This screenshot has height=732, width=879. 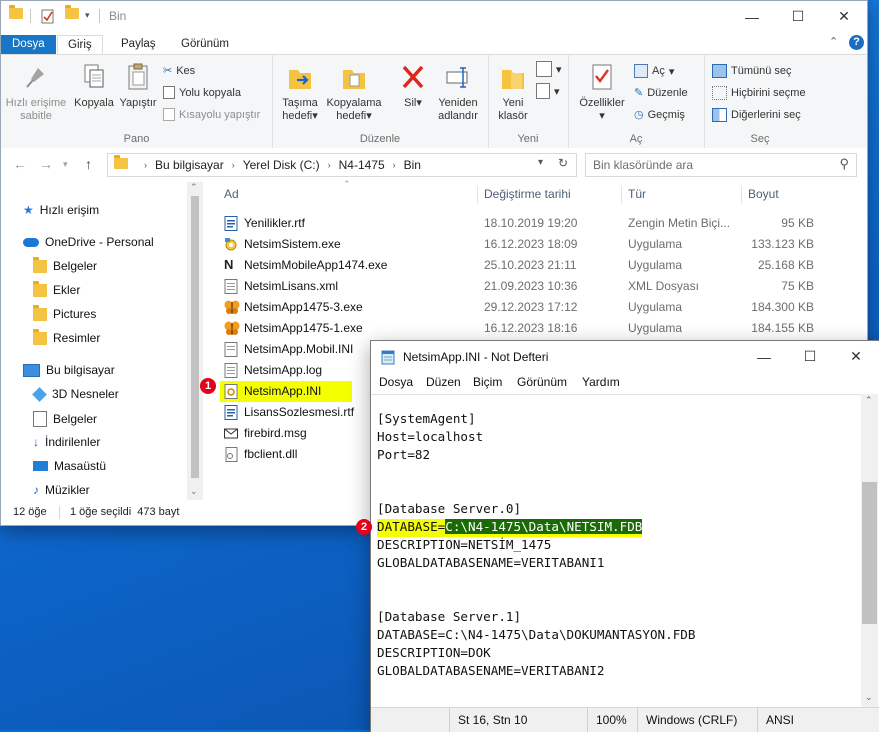 I want to click on notepad-scrollbar-thumb, so click(x=869, y=553).